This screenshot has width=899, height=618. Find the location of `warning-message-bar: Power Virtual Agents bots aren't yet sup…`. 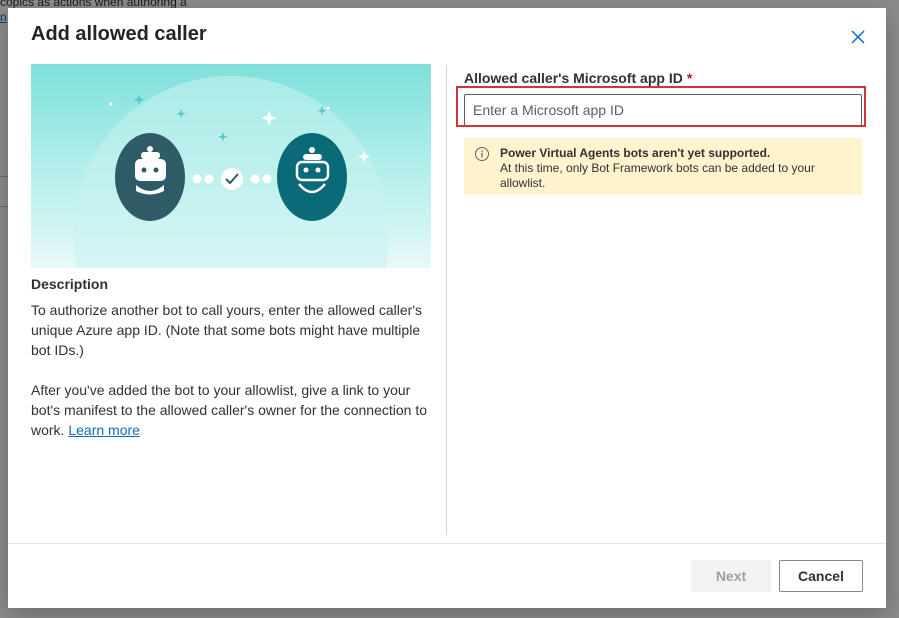

warning-message-bar: Power Virtual Agents bots aren't yet sup… is located at coordinates (663, 166).